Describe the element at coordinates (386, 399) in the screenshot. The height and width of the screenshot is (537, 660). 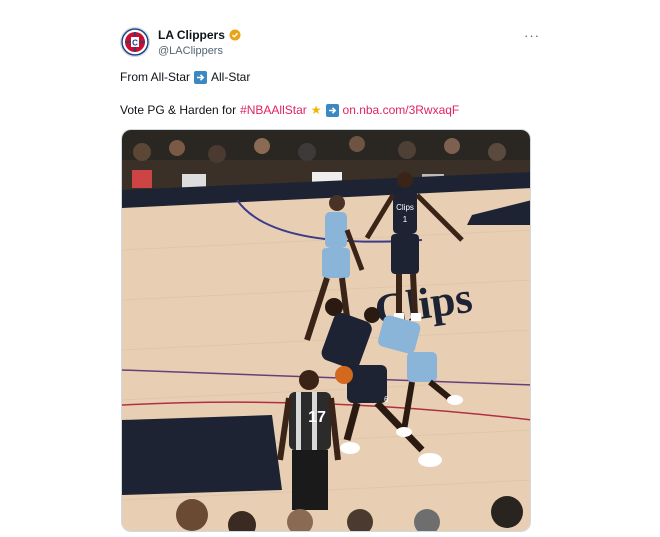
I see `jersey-number-2: 6` at that location.